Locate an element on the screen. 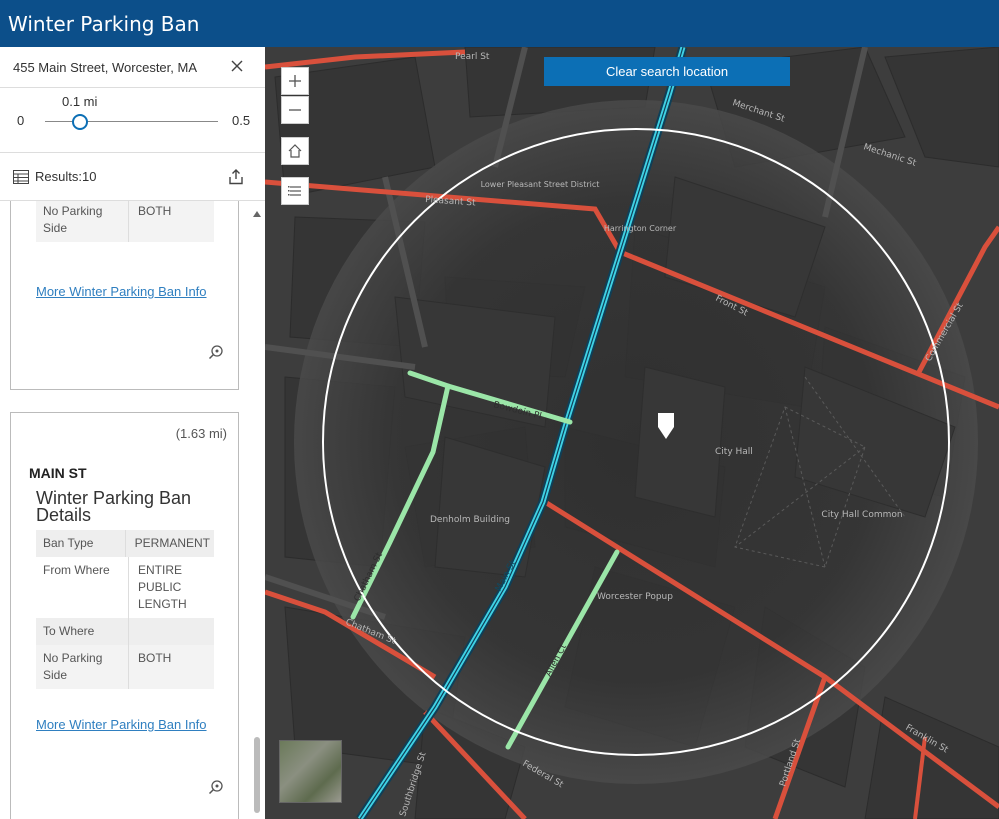  map-label-pearl: Pearl St is located at coordinates (472, 57).